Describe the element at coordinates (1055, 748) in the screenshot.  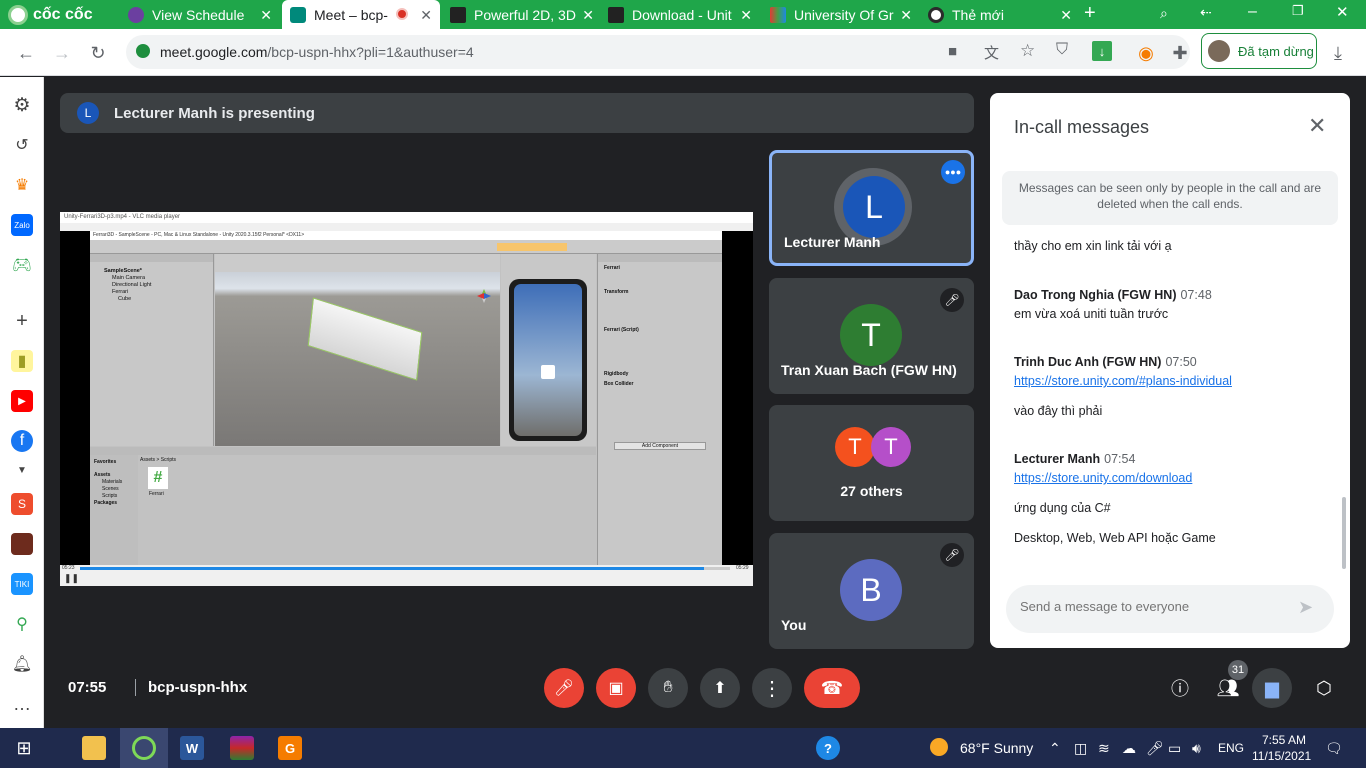
I see `chevron-up-icon: ⌃` at that location.